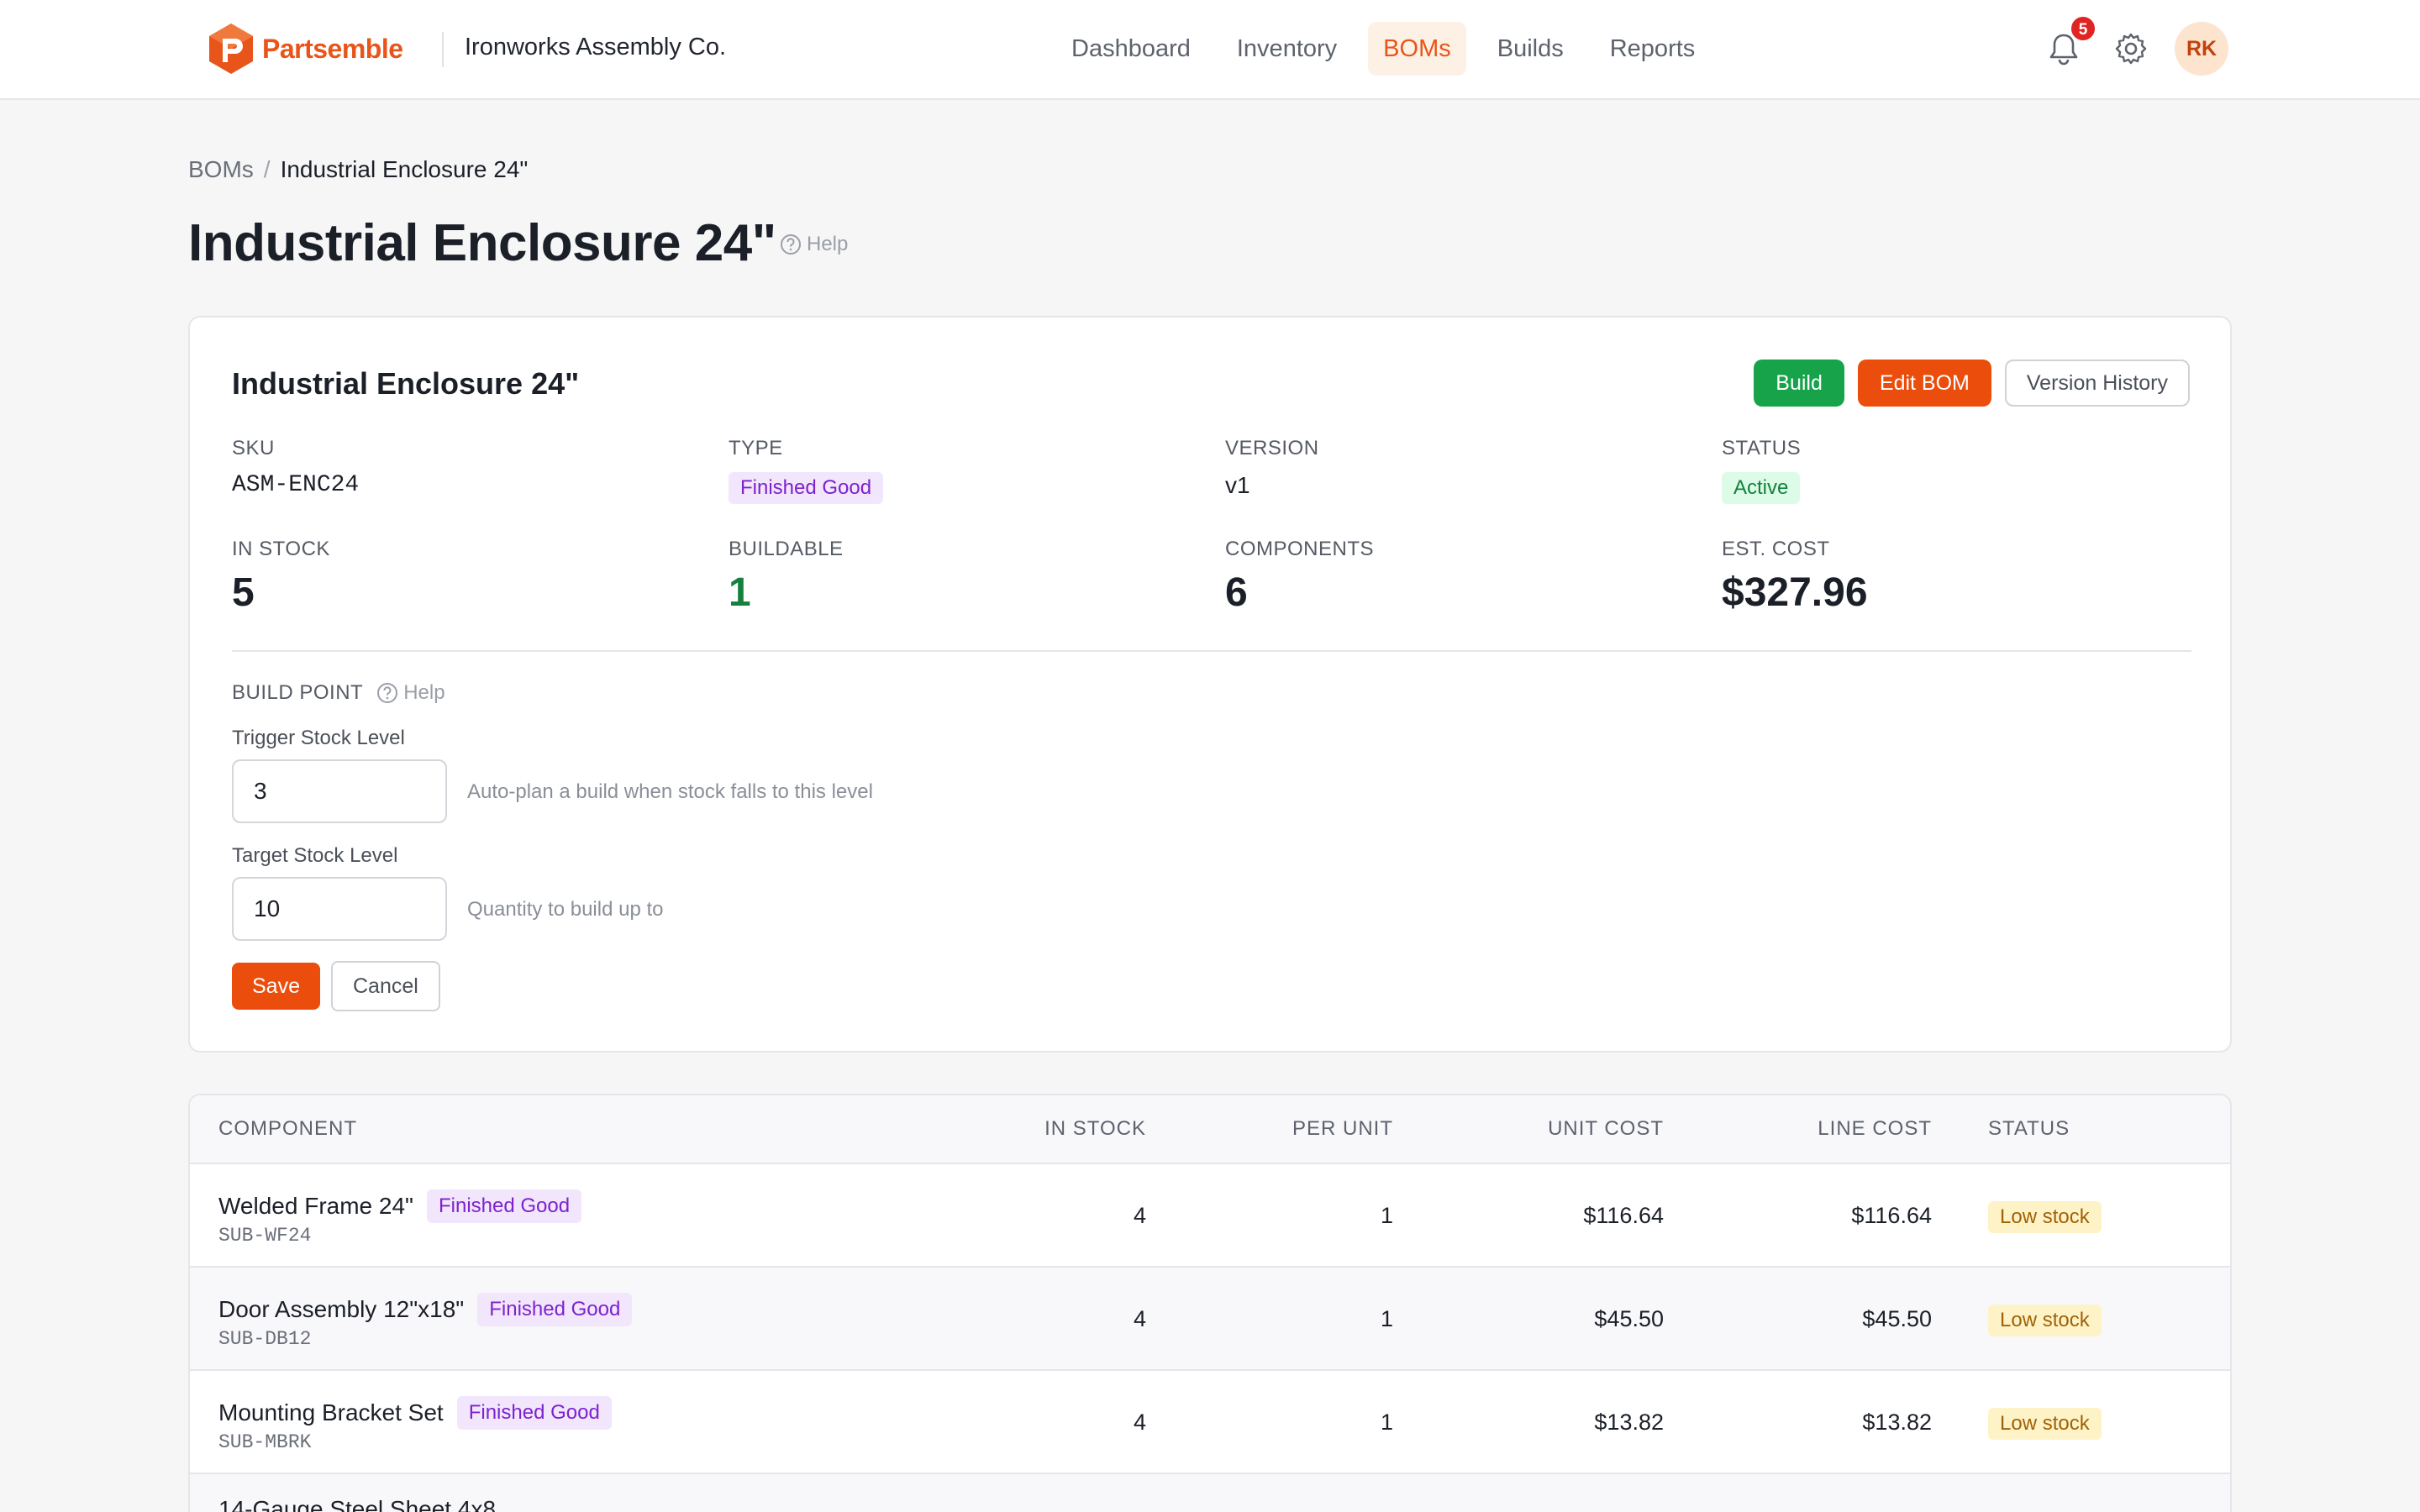  I want to click on version-value: v1, so click(1237, 485).